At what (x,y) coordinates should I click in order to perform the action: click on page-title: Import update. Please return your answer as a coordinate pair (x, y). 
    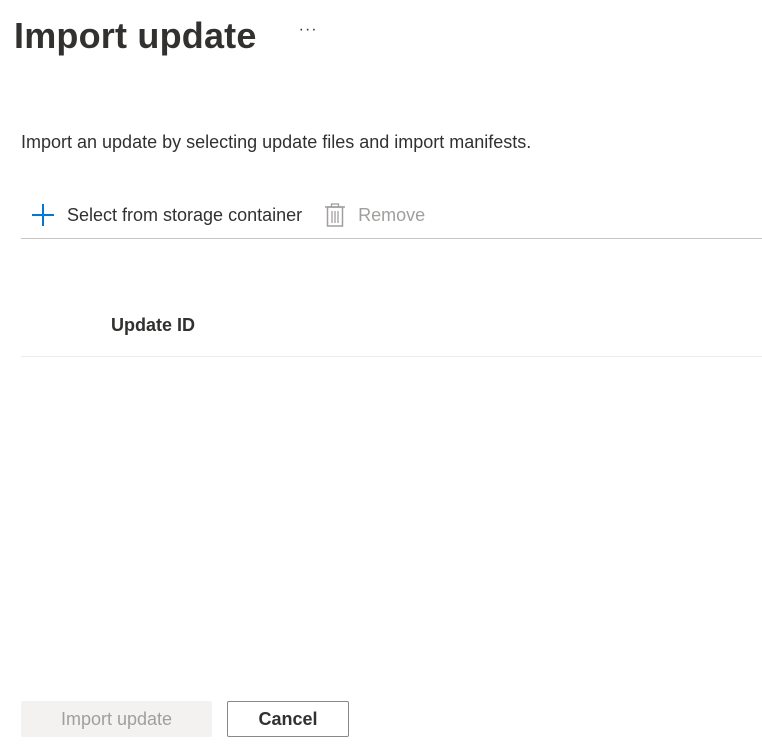
    Looking at the image, I should click on (135, 35).